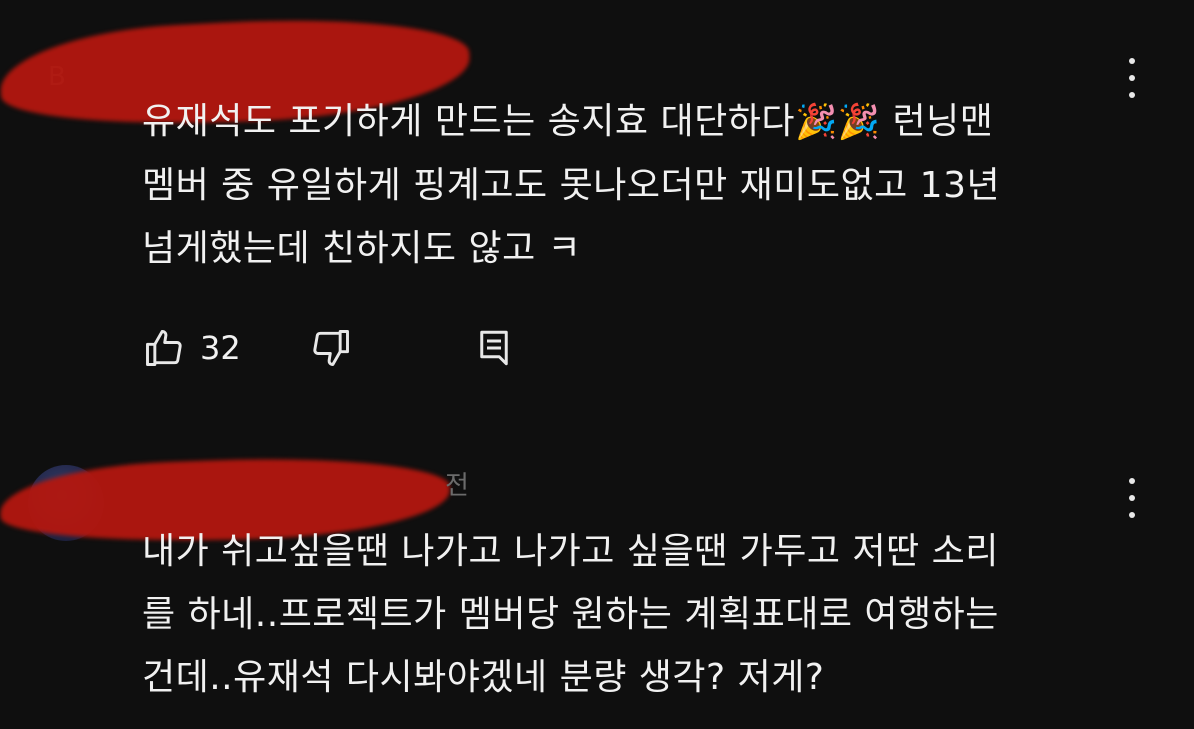 The image size is (1194, 729). What do you see at coordinates (568, 121) in the screenshot?
I see `comment-line: 유재석도 포기하게 만드는 송지효 대단하다🎉🎉 런닝맨` at bounding box center [568, 121].